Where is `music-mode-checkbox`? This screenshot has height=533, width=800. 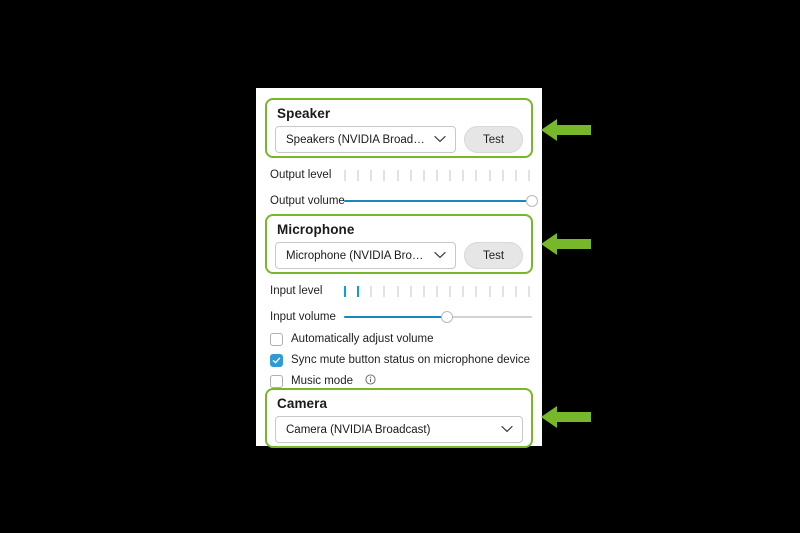 music-mode-checkbox is located at coordinates (276, 381).